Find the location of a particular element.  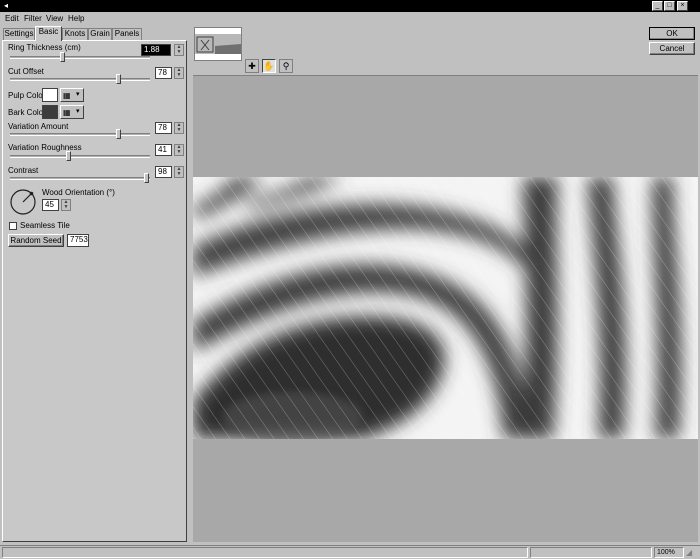

cut-offset-slider-thumb is located at coordinates (118, 79).